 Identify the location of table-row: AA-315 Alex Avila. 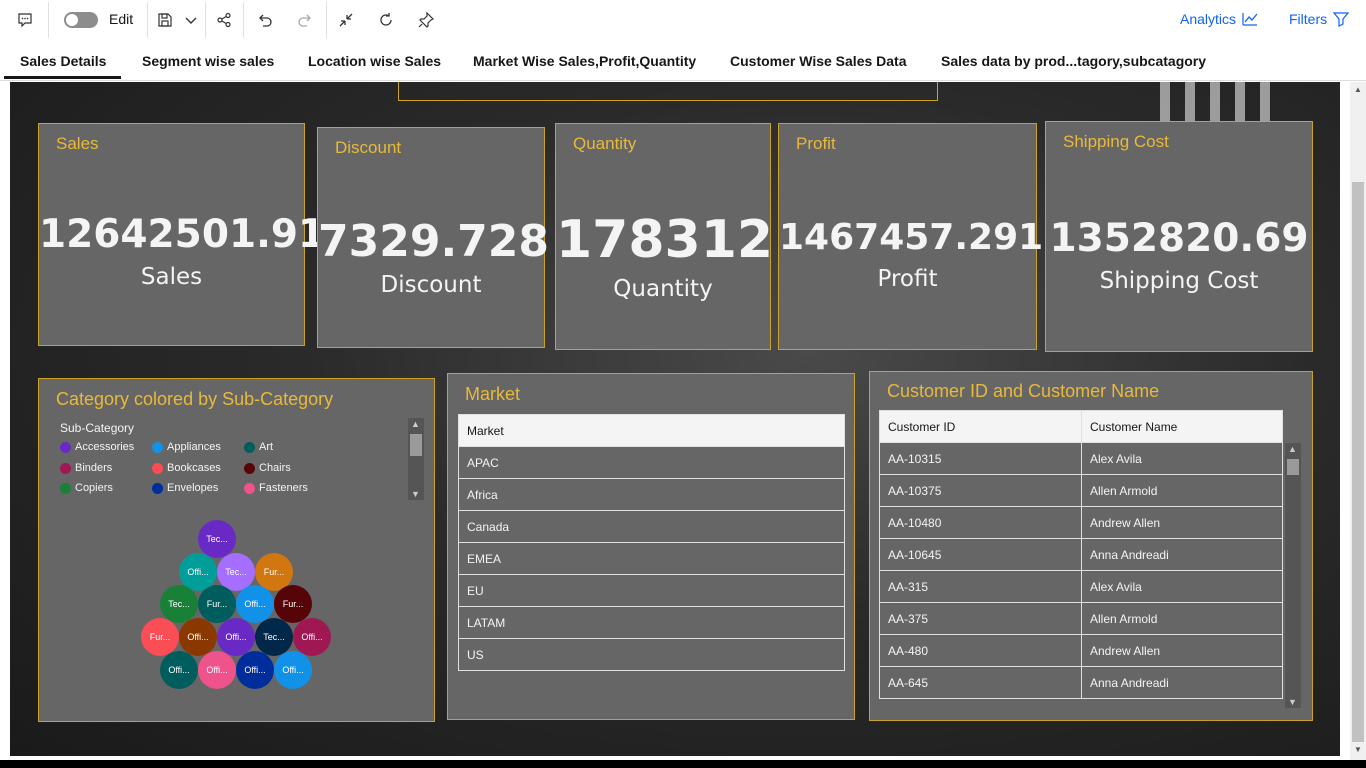
(1081, 586).